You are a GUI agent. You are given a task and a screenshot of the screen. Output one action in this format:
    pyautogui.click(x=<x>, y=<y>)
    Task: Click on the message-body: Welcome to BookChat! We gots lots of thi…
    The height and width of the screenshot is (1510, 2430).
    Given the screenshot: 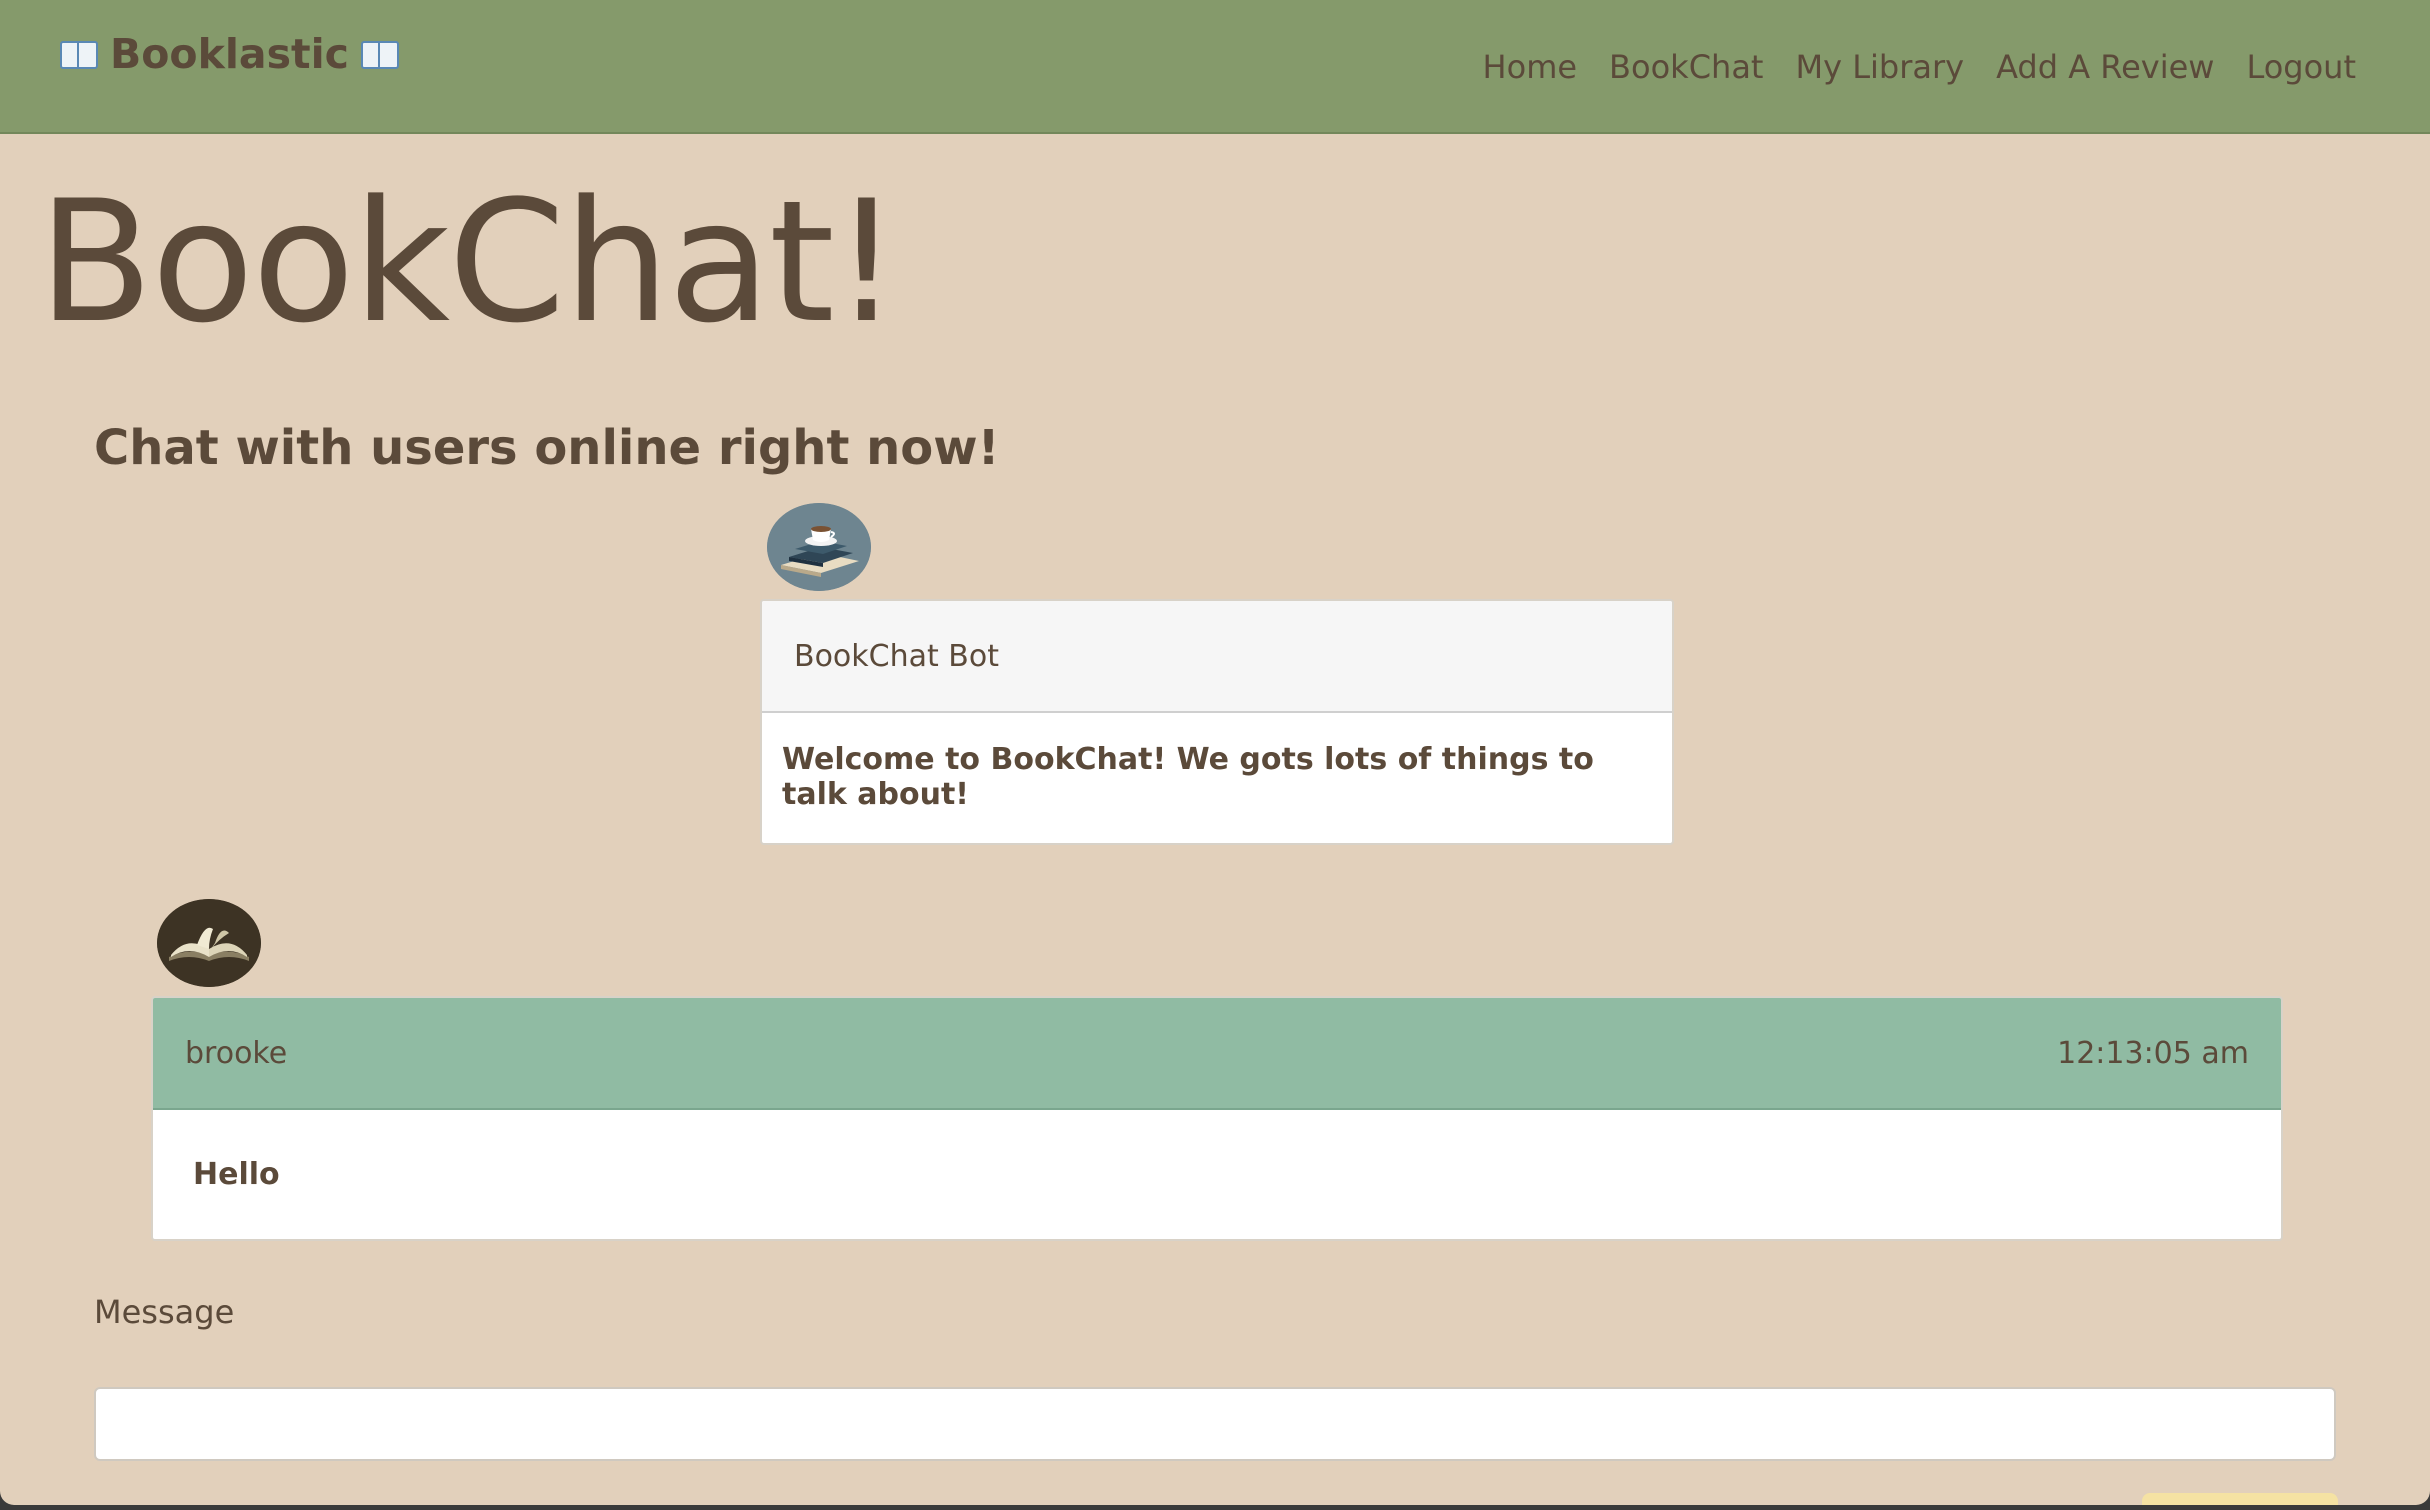 What is the action you would take?
    pyautogui.click(x=1217, y=777)
    